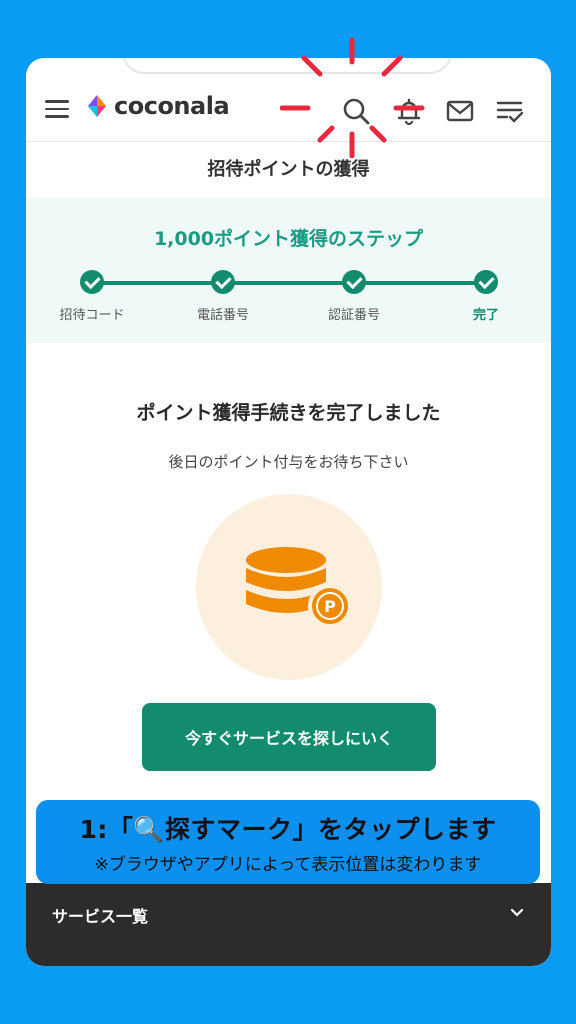  Describe the element at coordinates (222, 315) in the screenshot. I see `step-label: 電話番号` at that location.